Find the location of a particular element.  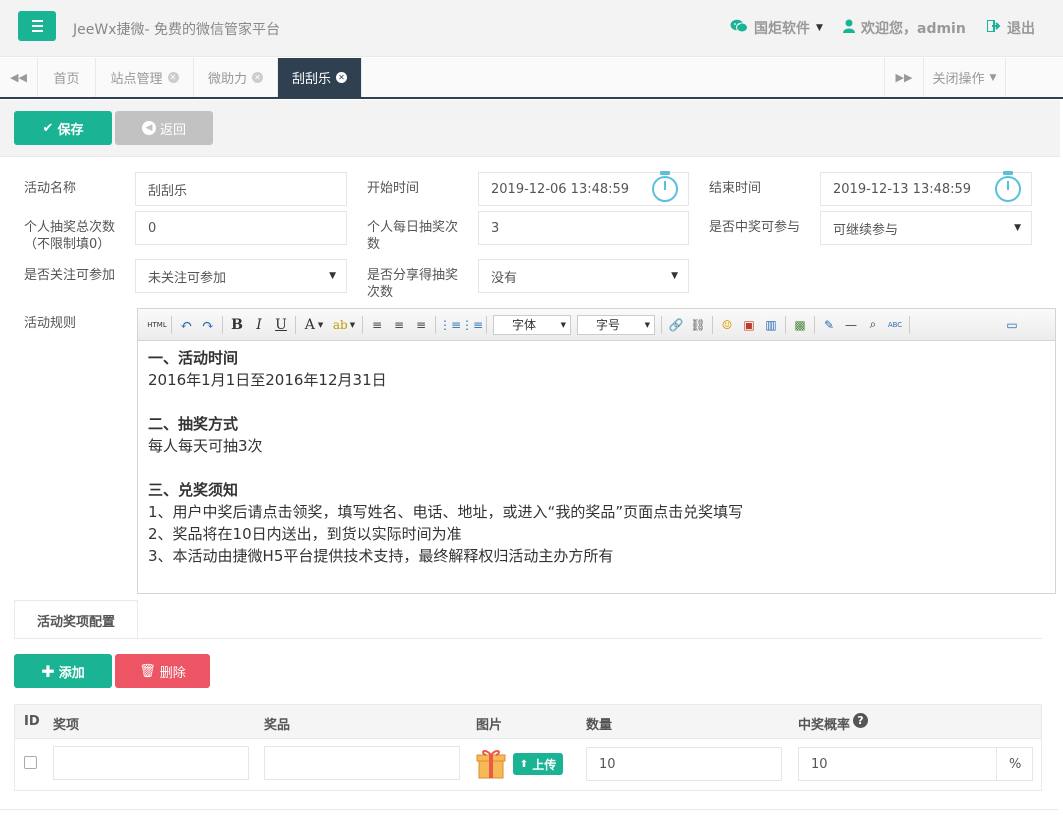

font-family-label: 字体 is located at coordinates (524, 325).